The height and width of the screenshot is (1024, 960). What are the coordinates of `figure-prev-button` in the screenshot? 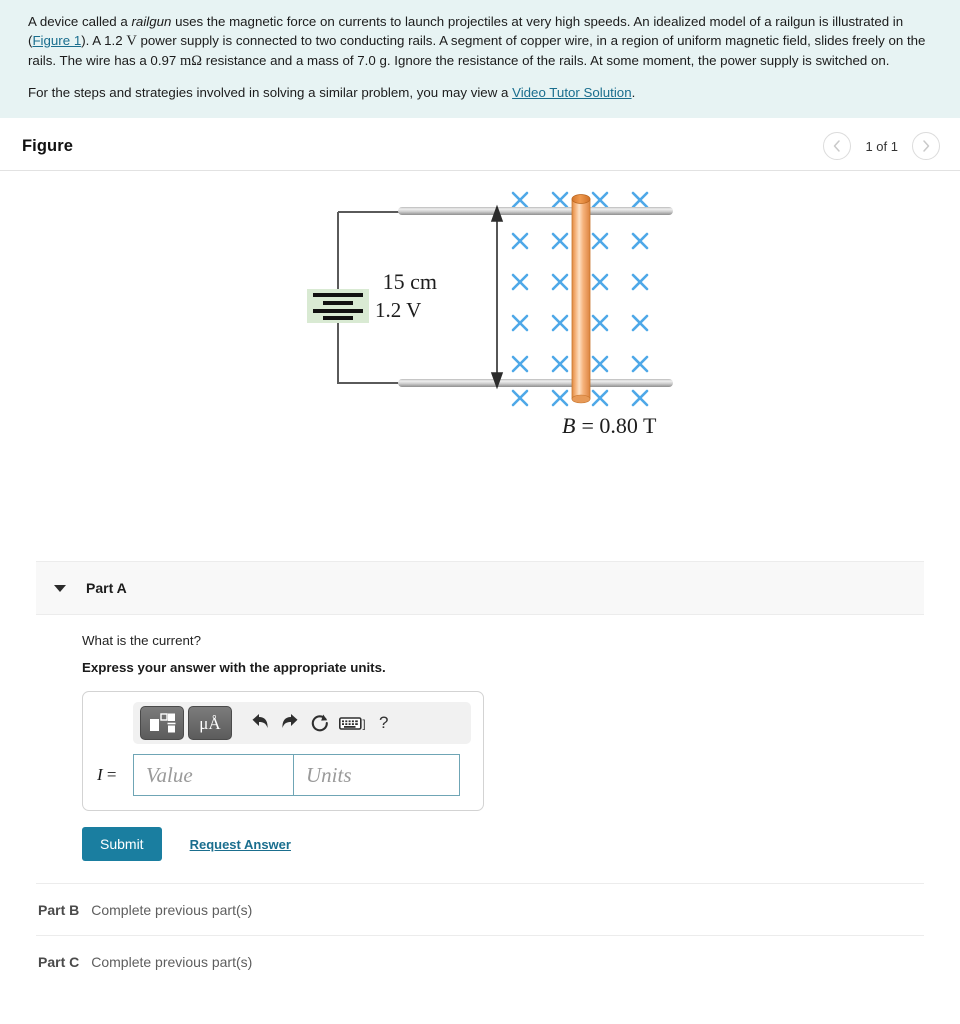 It's located at (837, 146).